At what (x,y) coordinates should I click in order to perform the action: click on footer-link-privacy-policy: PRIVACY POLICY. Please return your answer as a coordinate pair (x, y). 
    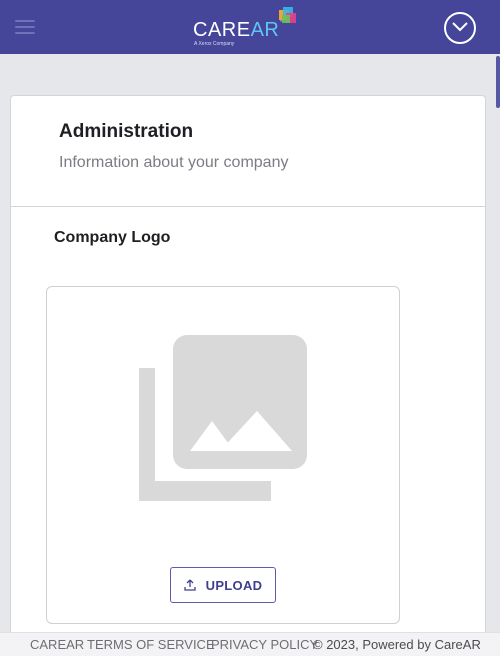
    Looking at the image, I should click on (264, 644).